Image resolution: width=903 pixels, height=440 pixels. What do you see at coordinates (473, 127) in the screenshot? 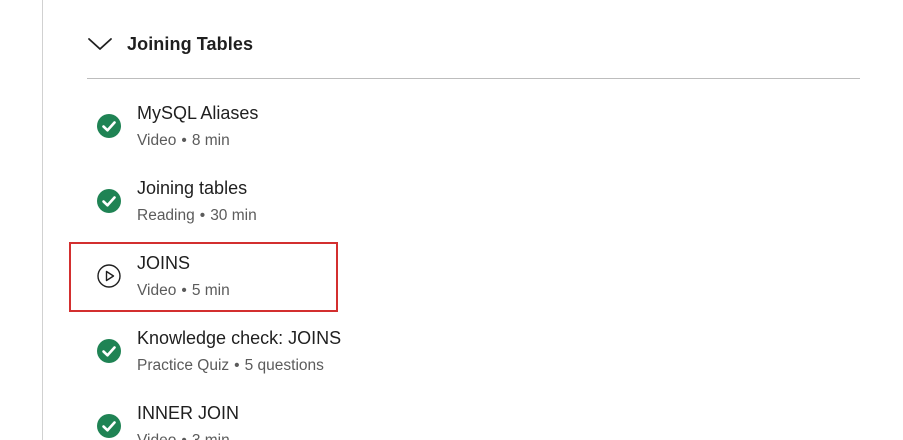
I see `list-item-mysql-aliases: MySQL Aliases Video • 8 min` at bounding box center [473, 127].